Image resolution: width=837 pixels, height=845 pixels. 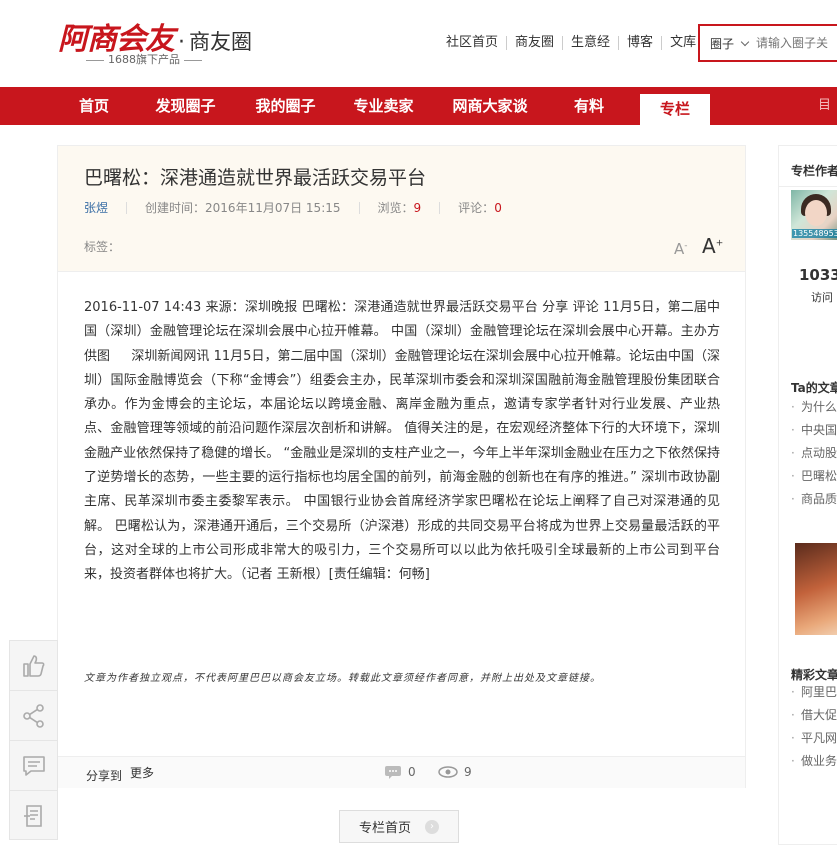 What do you see at coordinates (813, 407) in the screenshot?
I see `list-item: 为什么` at bounding box center [813, 407].